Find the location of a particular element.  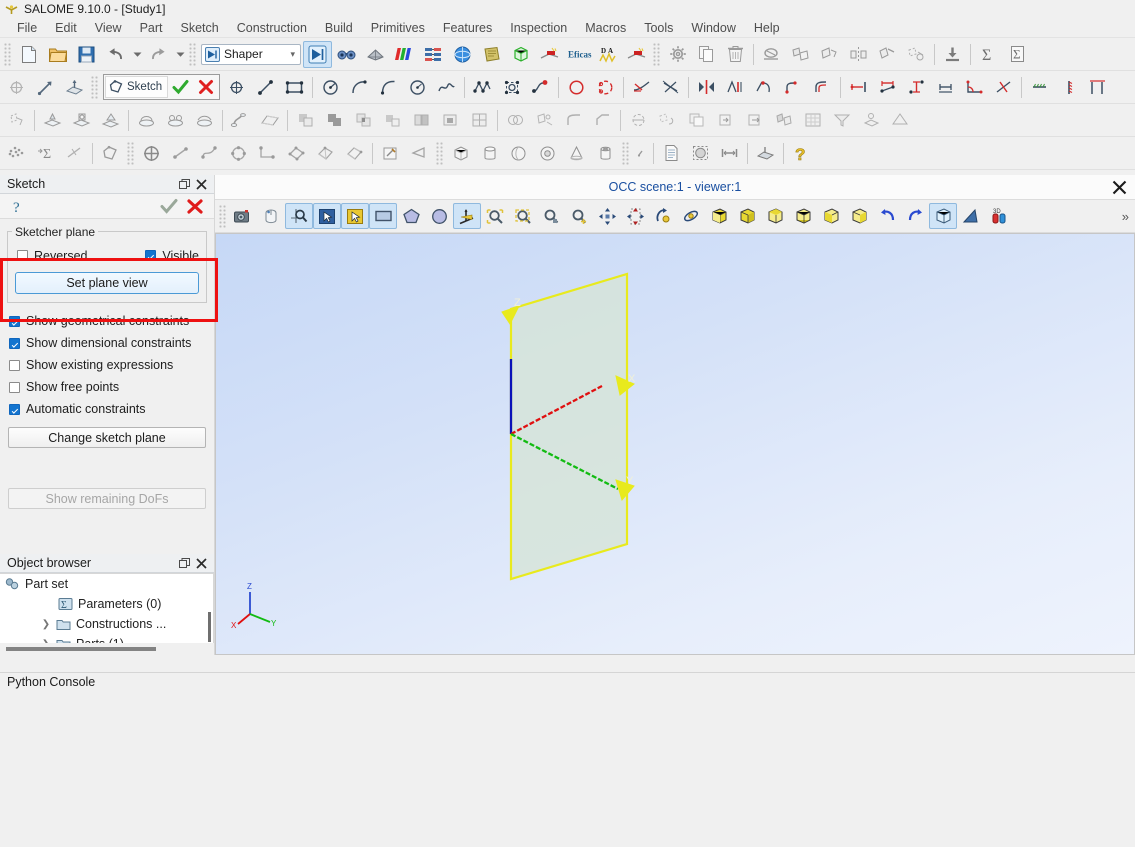

sketch-circle-button is located at coordinates (330, 87).